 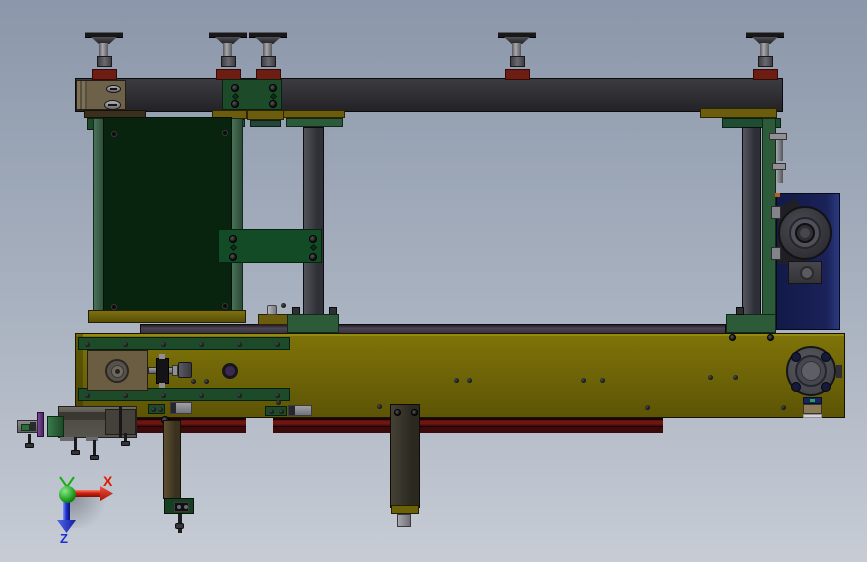 What do you see at coordinates (112, 105) in the screenshot?
I see `slotted-screw-icon` at bounding box center [112, 105].